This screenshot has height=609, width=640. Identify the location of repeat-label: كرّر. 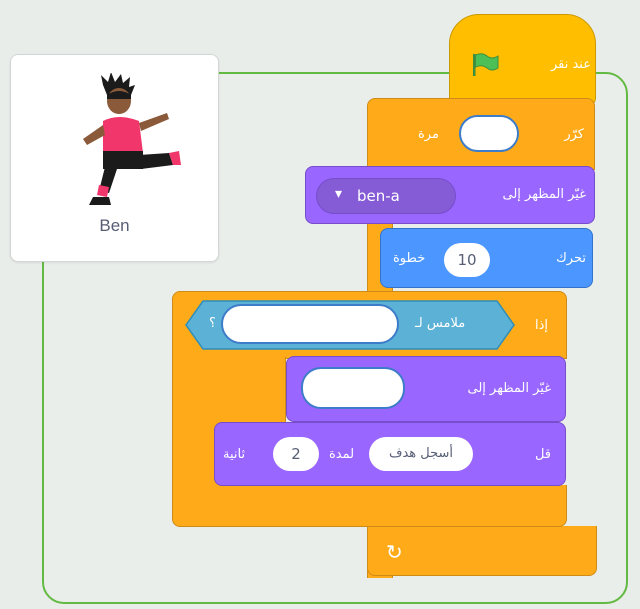
(574, 134).